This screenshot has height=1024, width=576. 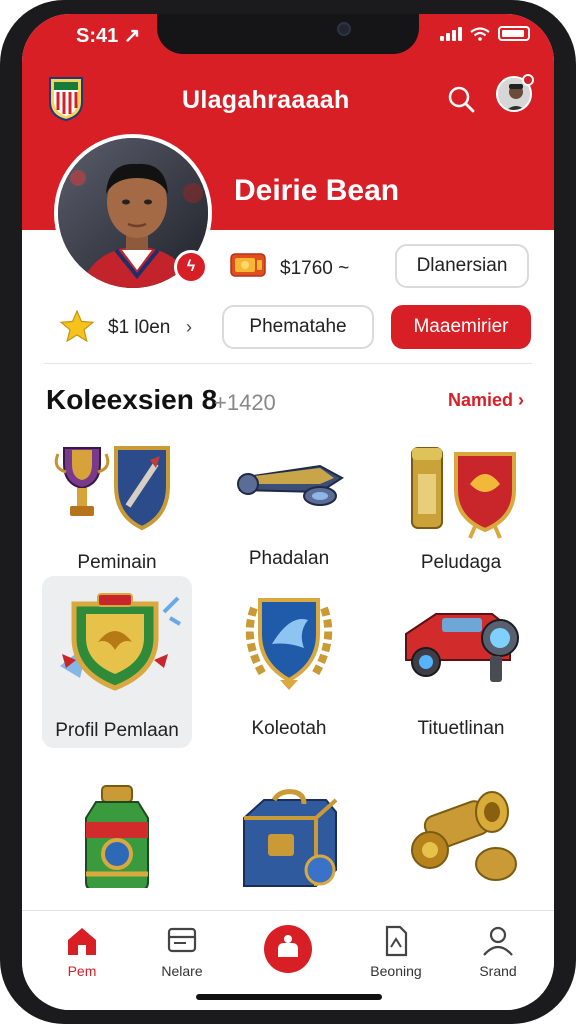 I want to click on nav-home-label: Pem, so click(x=82, y=971).